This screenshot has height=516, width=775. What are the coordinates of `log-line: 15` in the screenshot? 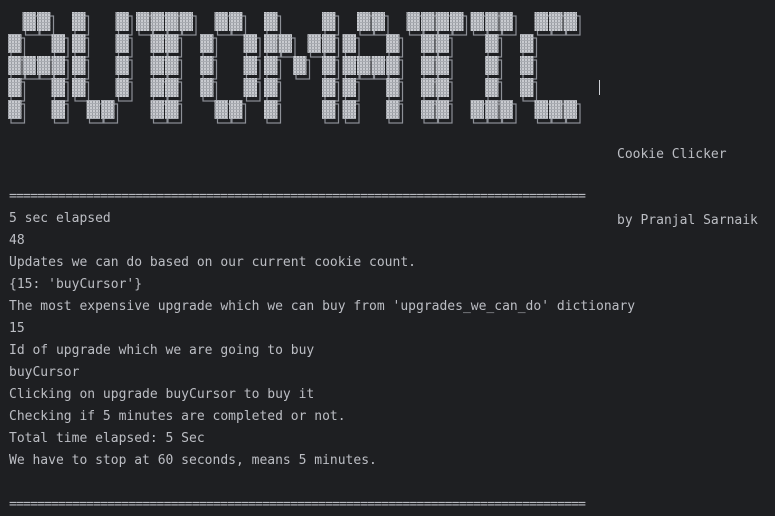 It's located at (17, 328).